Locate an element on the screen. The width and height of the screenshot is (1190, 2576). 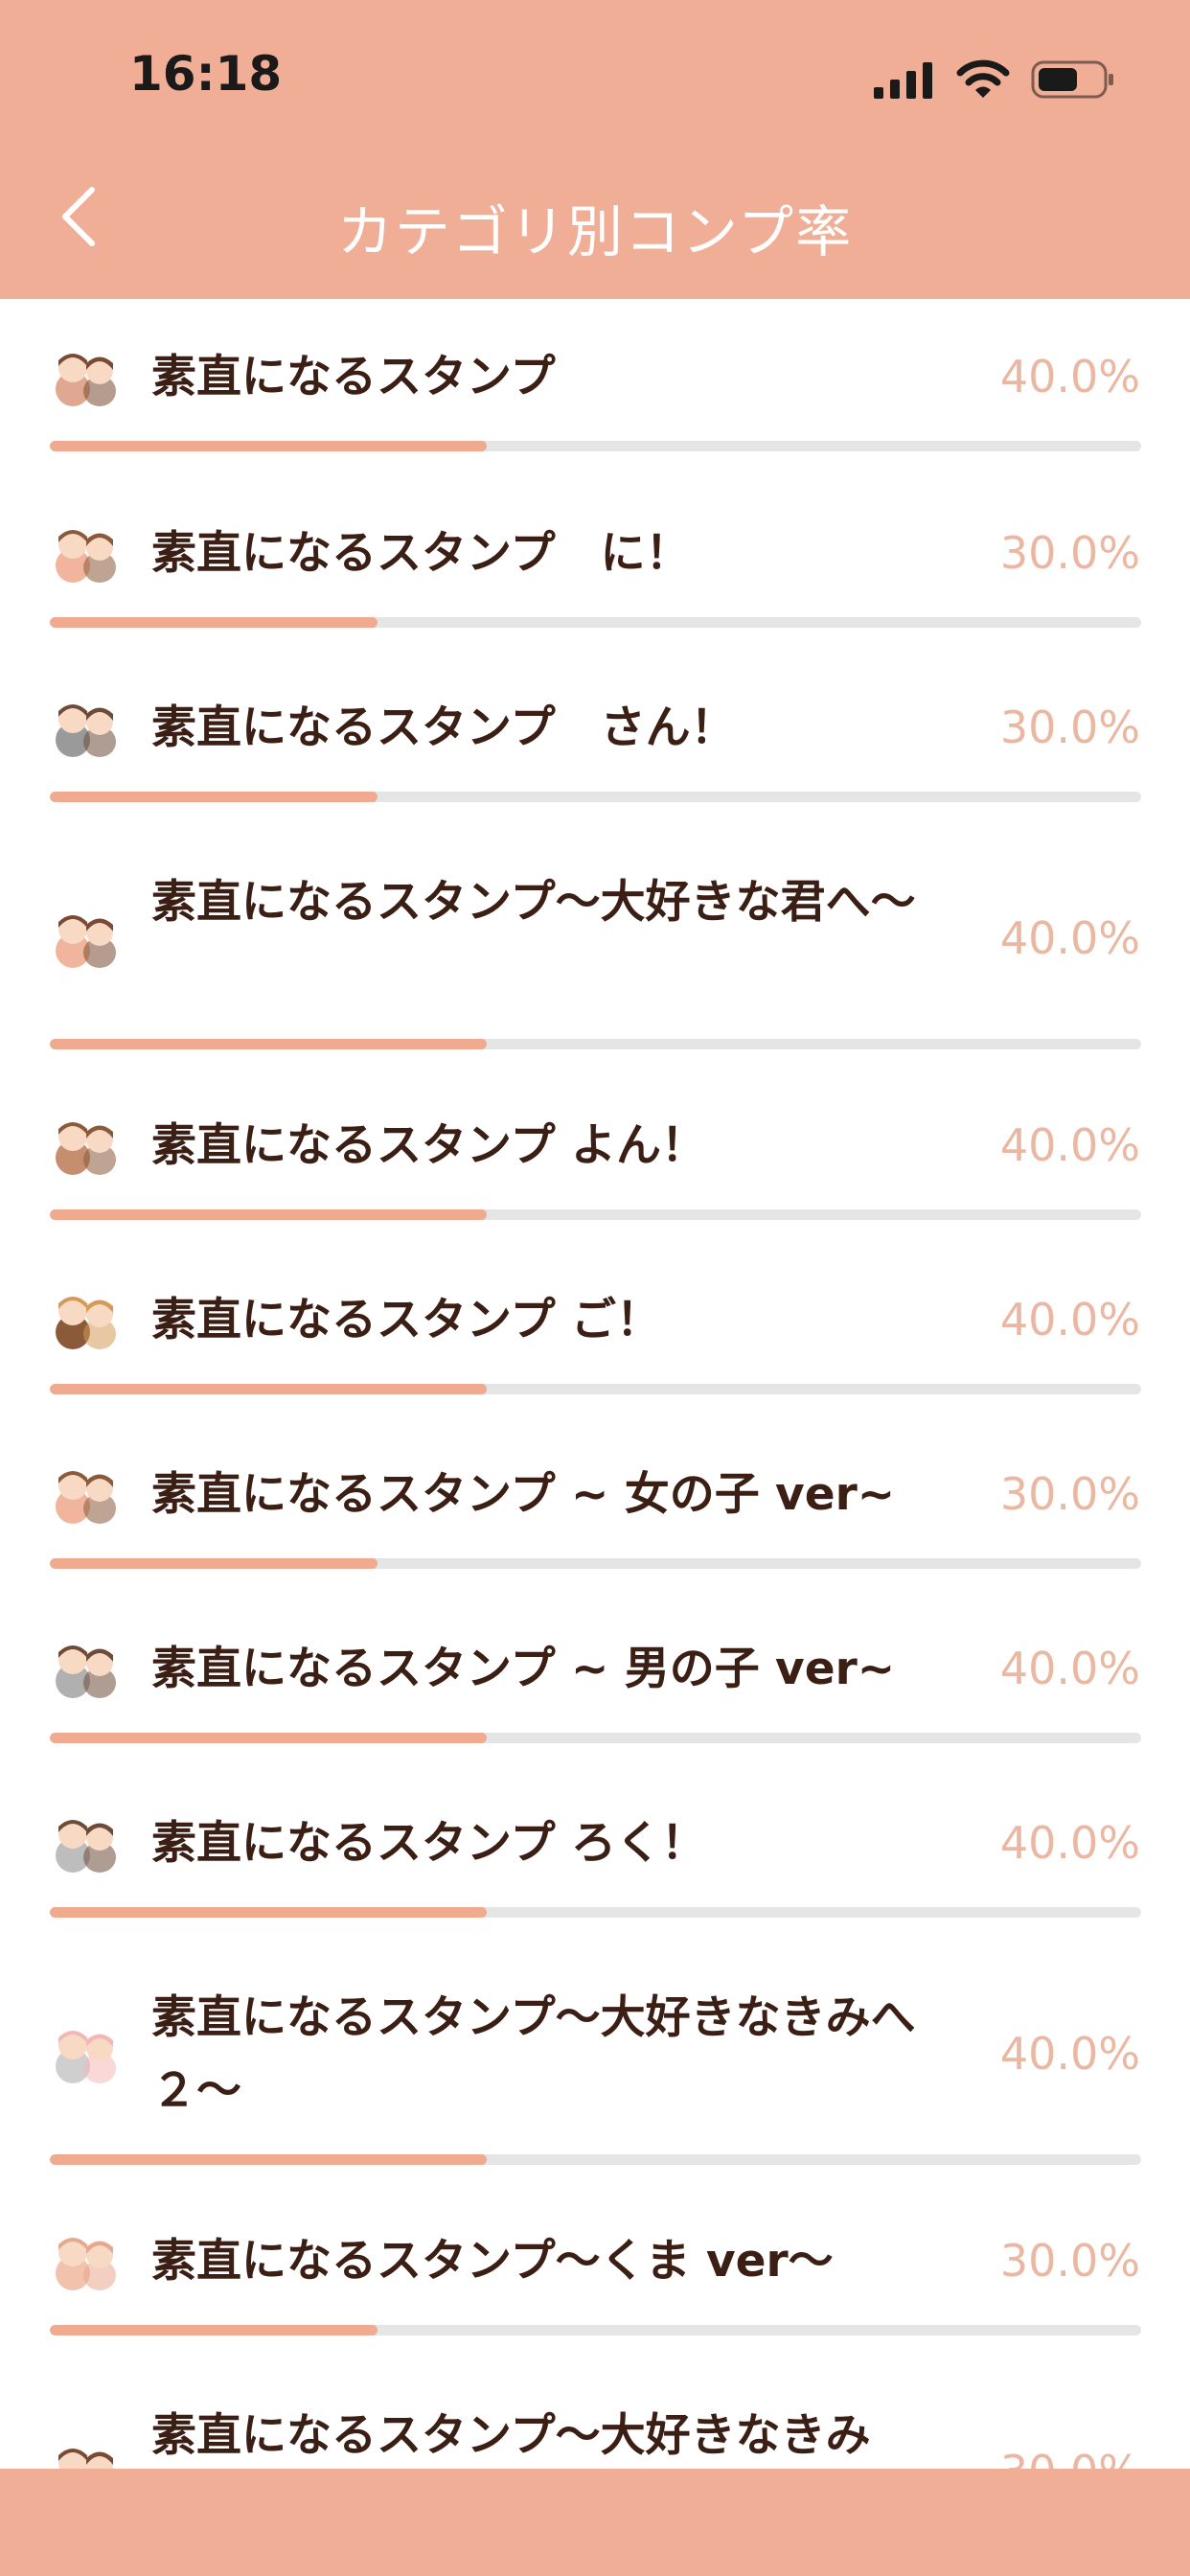
page-title: カテゴリ別コンプ率 is located at coordinates (595, 231).